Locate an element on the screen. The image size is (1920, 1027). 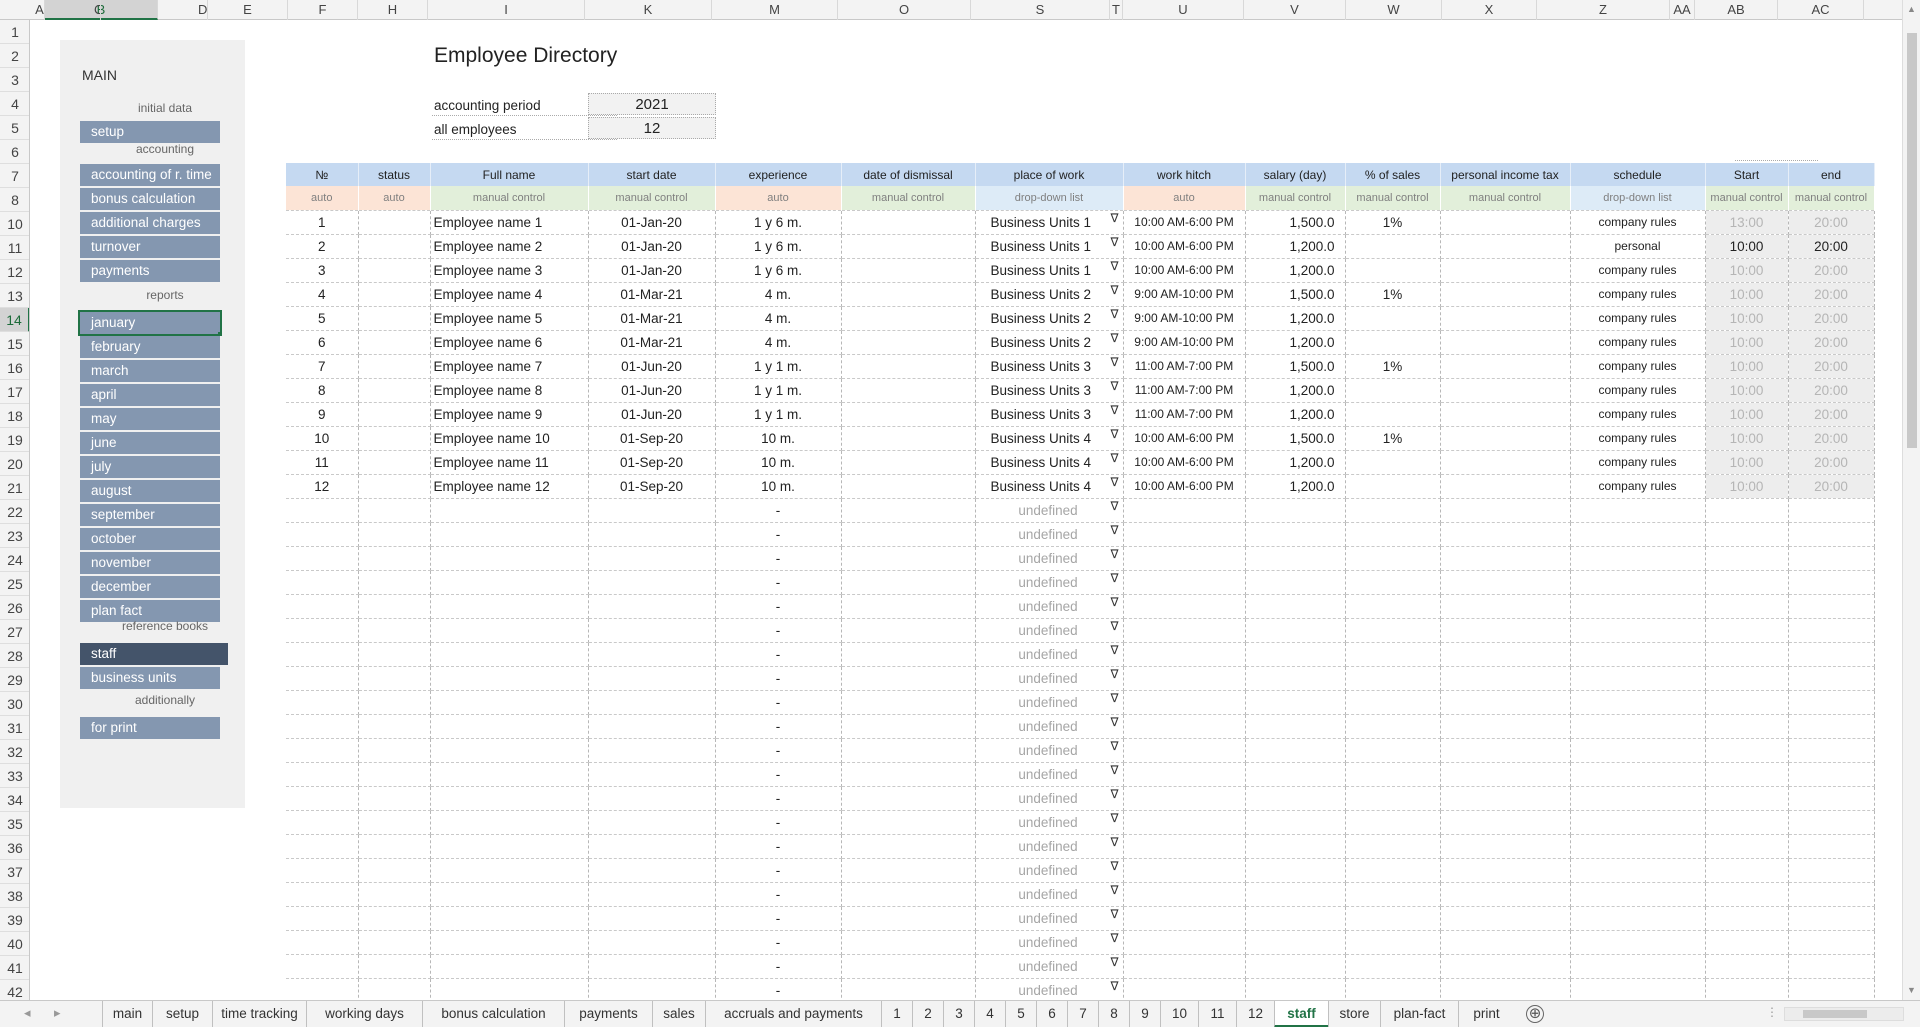
row-header-5: 5 is located at coordinates (14, 128).